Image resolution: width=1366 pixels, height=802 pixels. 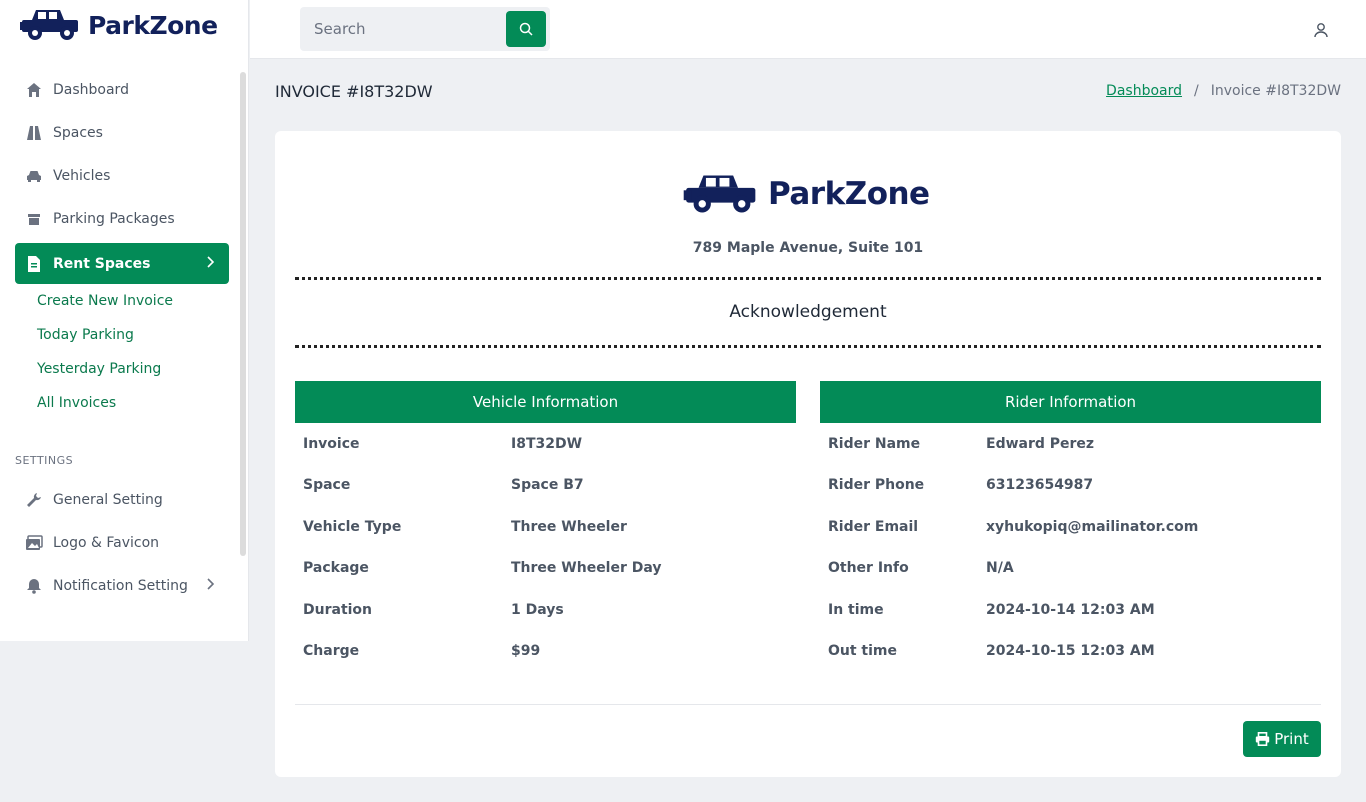 I want to click on info-value: 2024-10-15 12:03 AM, so click(x=1070, y=651).